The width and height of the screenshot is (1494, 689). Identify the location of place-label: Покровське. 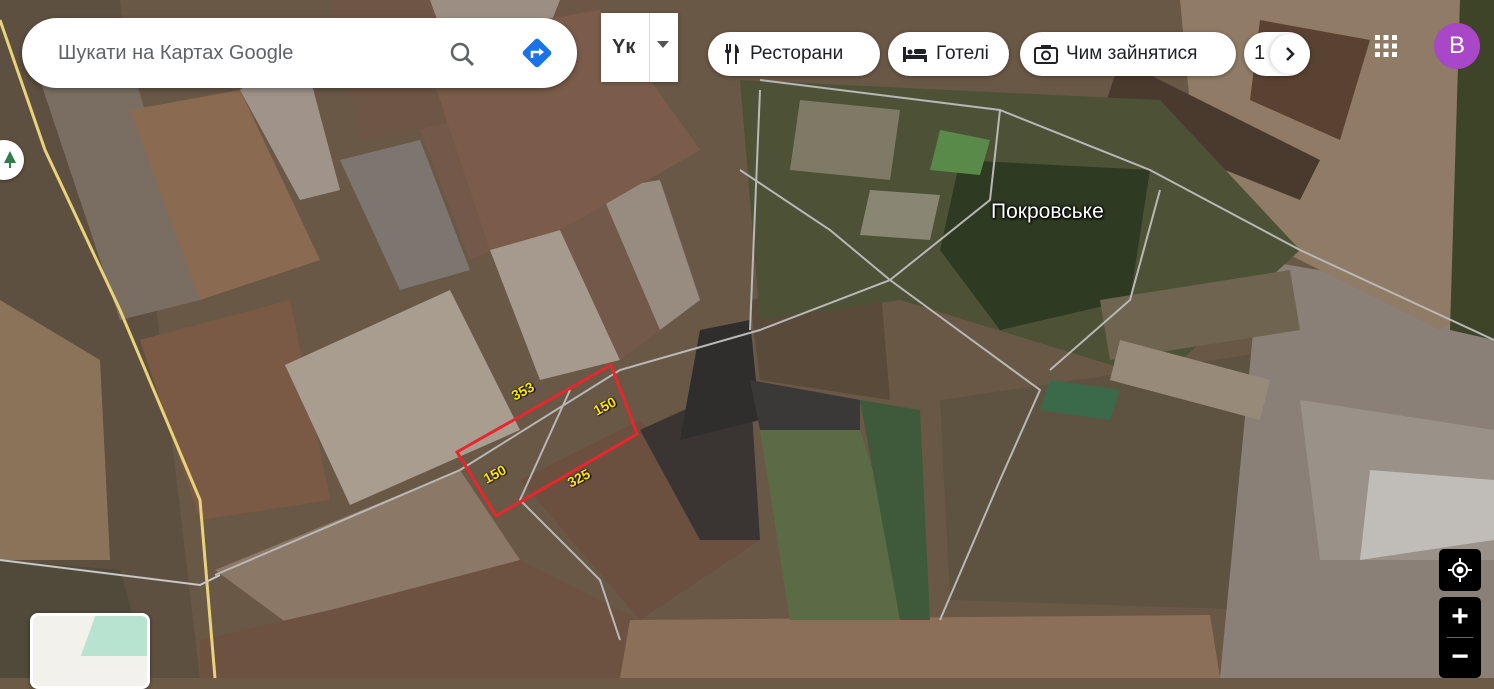
(1047, 212).